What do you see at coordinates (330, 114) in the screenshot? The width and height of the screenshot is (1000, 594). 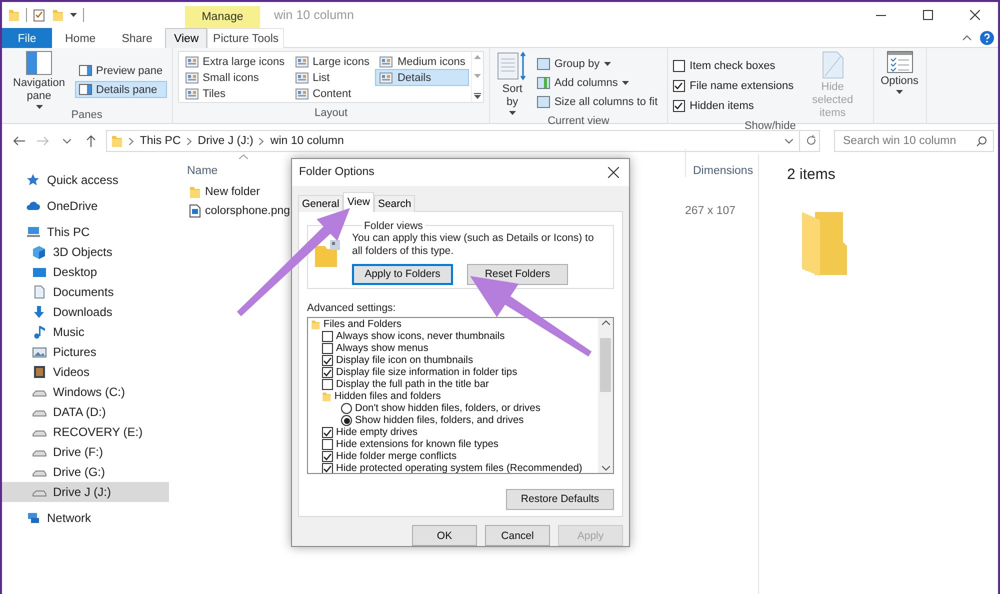 I see `group-label: Layout` at bounding box center [330, 114].